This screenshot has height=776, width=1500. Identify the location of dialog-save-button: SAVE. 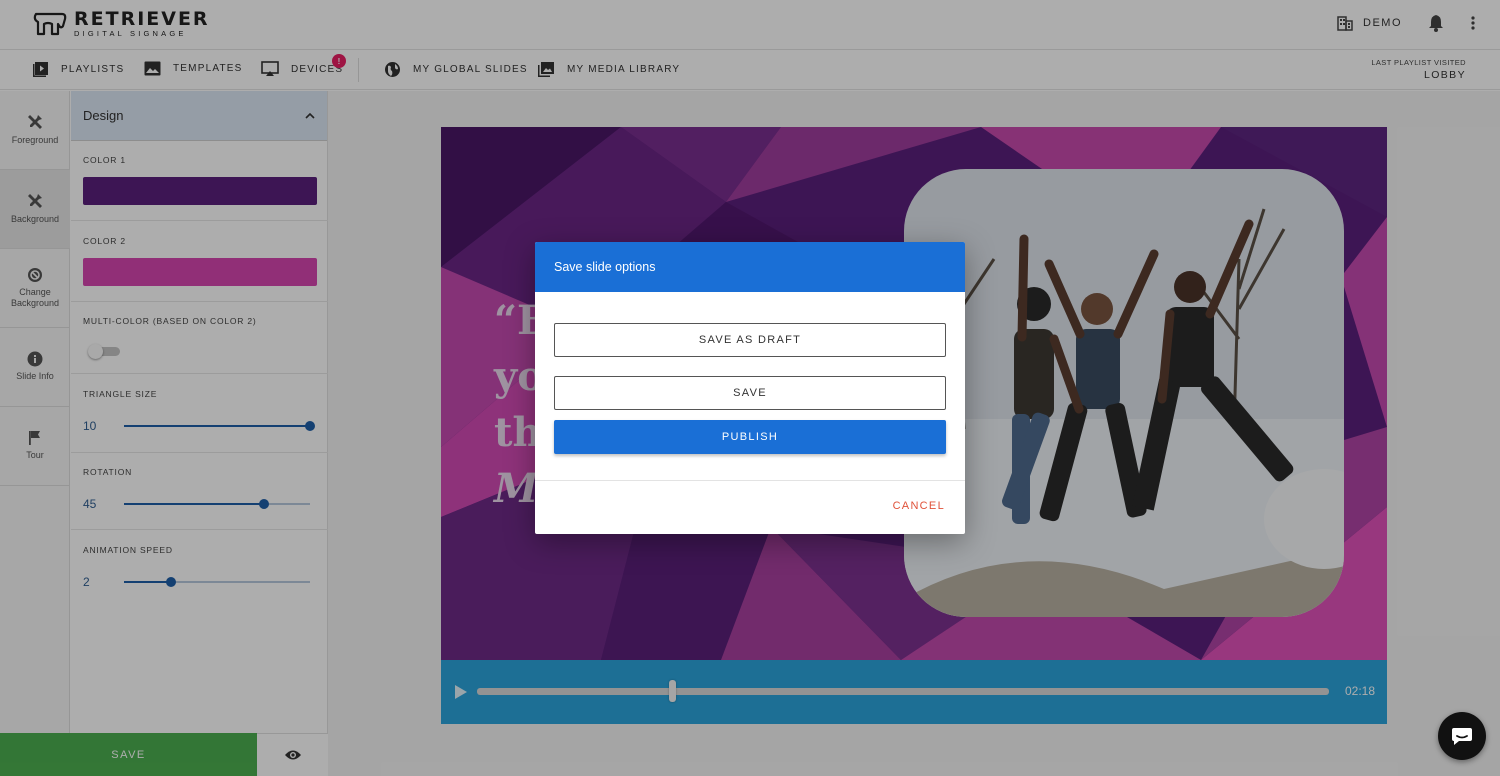
(750, 393).